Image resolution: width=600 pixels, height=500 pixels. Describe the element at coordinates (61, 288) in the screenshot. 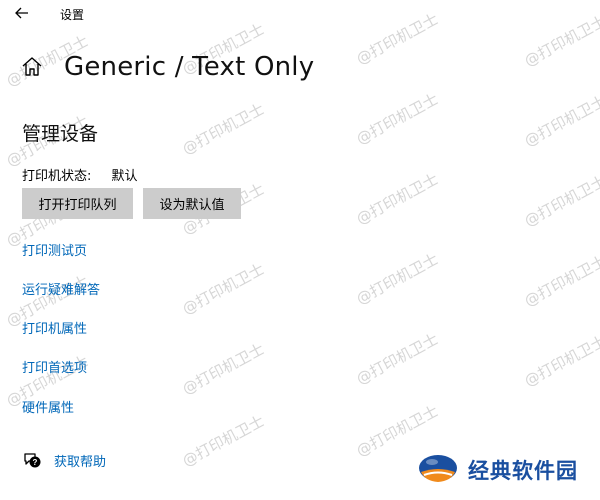

I see `run-troubleshooter-link: 运行疑难解答` at that location.